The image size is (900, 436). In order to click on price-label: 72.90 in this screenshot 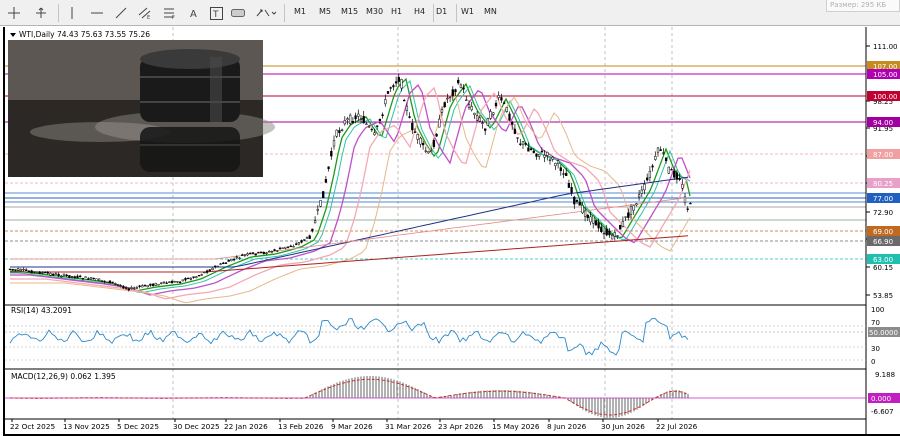, I will do `click(883, 213)`.